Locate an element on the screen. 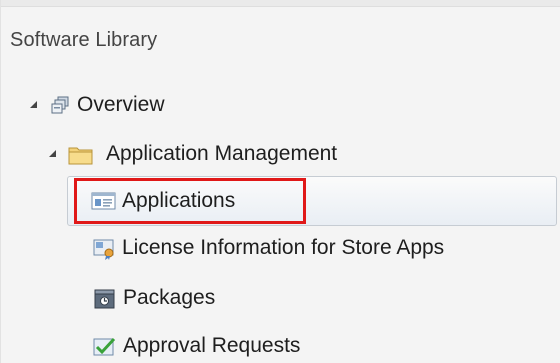 The height and width of the screenshot is (363, 560). tree-item-label: Approval Requests is located at coordinates (212, 345).